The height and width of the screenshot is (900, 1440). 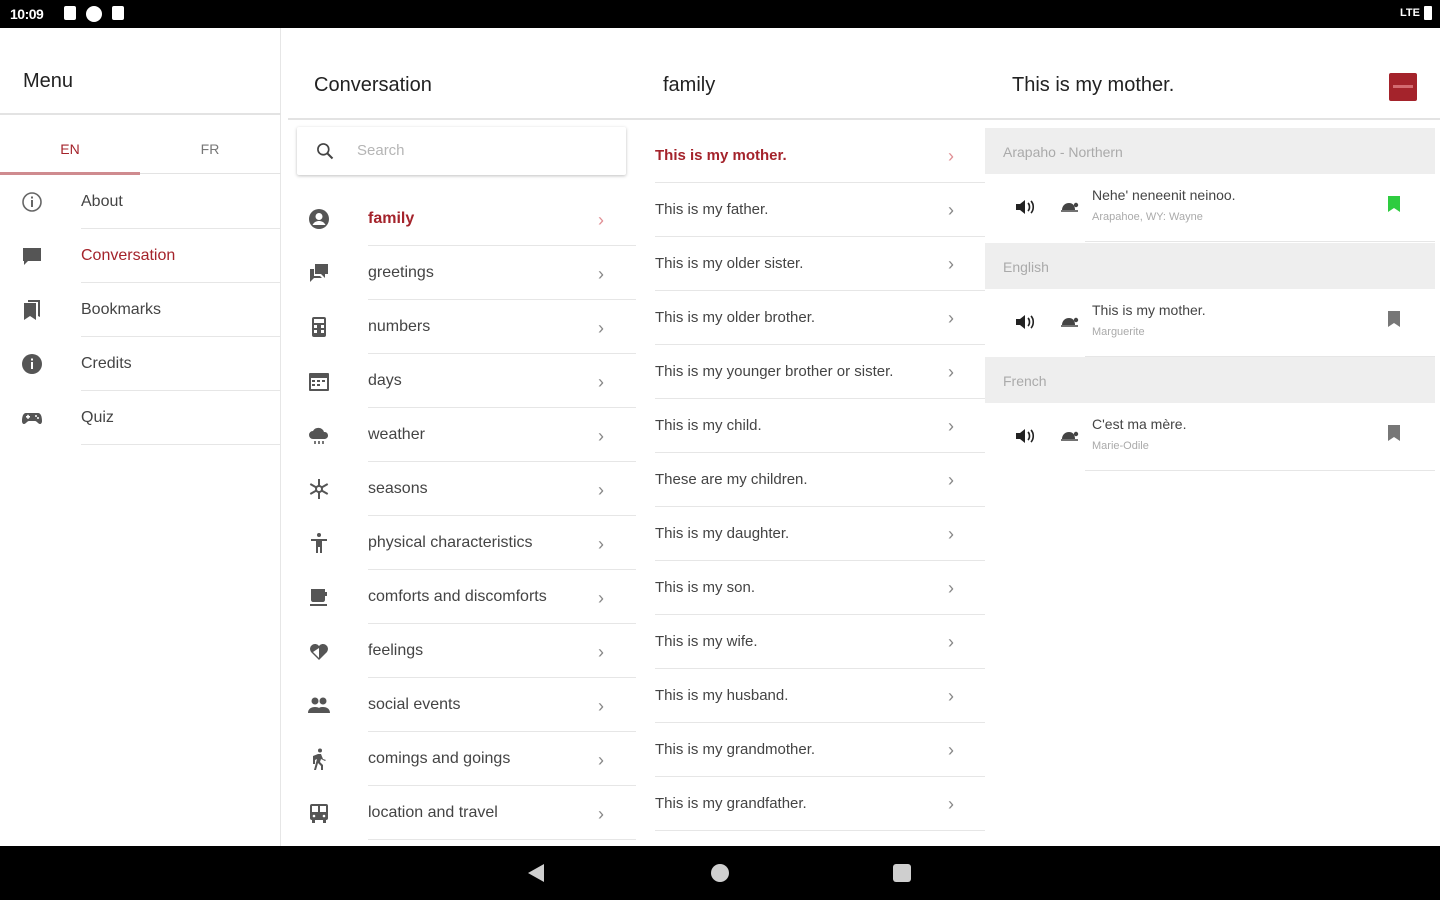 I want to click on phrase-label: This is my mother., so click(x=721, y=155).